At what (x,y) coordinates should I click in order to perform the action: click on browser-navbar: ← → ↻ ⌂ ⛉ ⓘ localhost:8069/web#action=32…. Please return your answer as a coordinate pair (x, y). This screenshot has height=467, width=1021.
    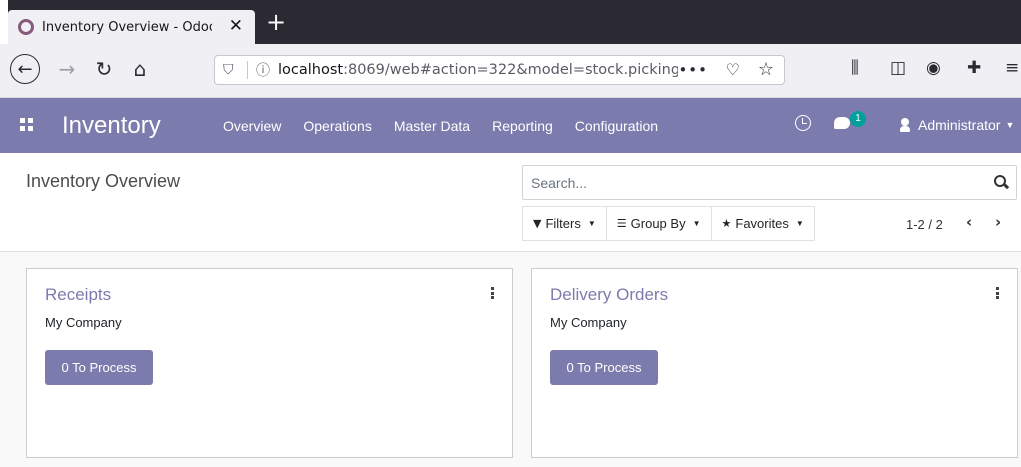
    Looking at the image, I should click on (510, 71).